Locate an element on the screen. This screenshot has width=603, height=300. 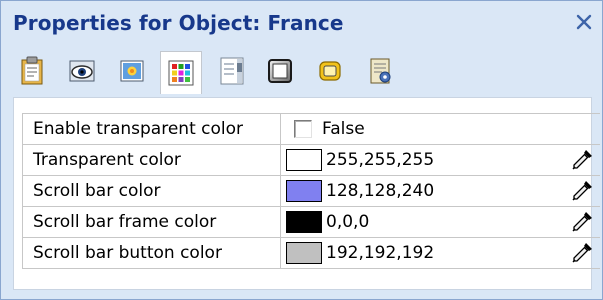
tab-clipboard is located at coordinates (32, 71).